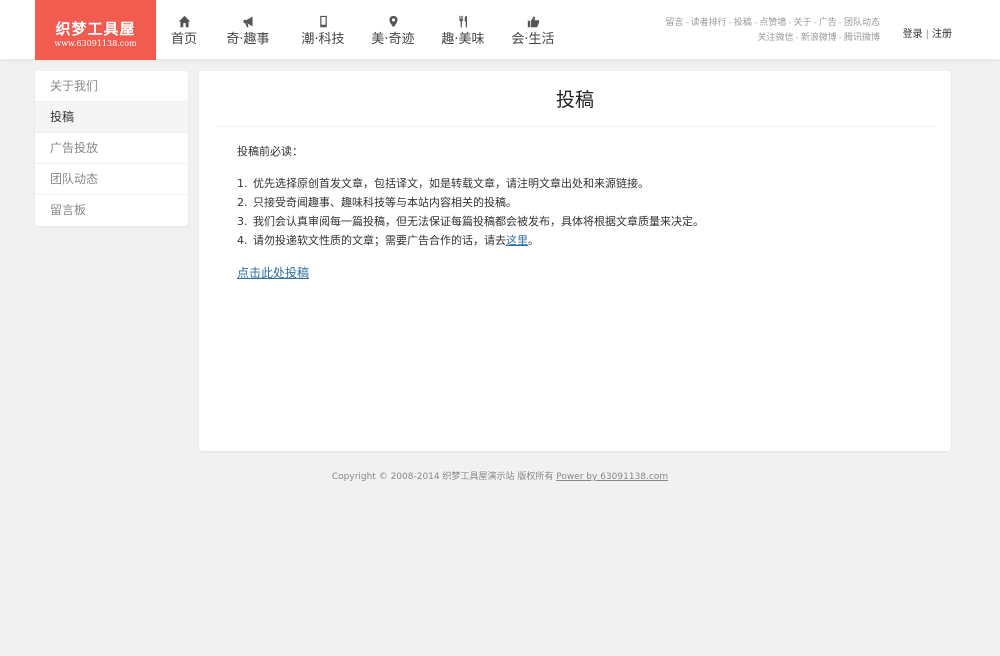 This screenshot has width=1000, height=656. I want to click on toplink-about: 关于, so click(802, 23).